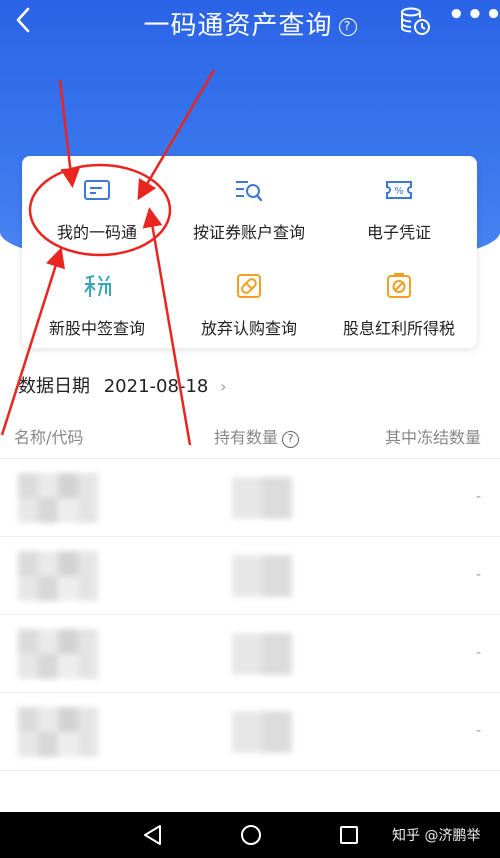  I want to click on service-label: 按证券账户查询, so click(248, 232).